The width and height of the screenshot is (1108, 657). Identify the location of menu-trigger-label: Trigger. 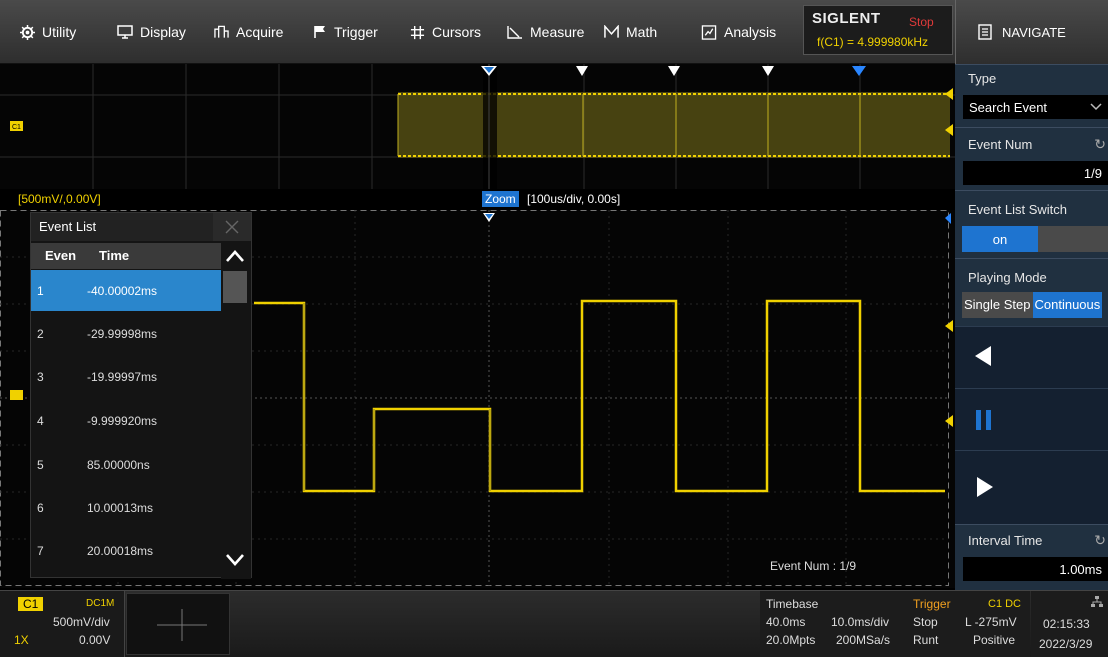
(356, 32).